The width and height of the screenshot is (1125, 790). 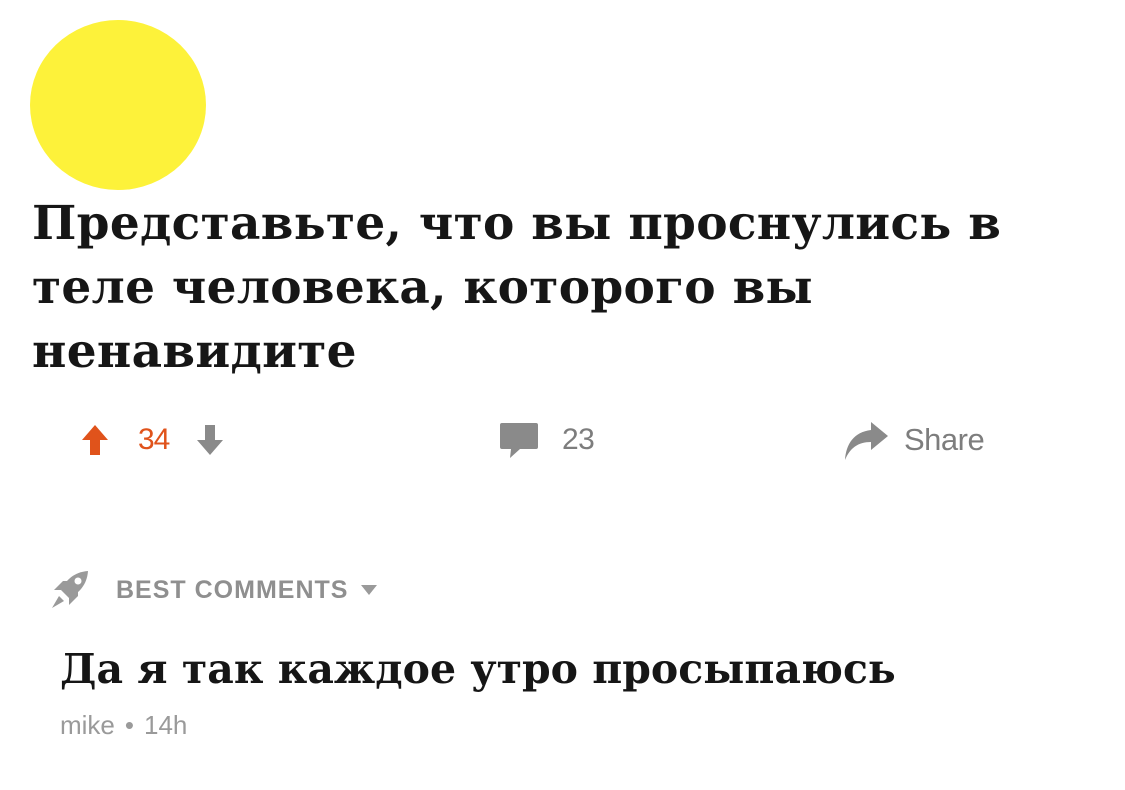 What do you see at coordinates (580, 725) in the screenshot?
I see `comment-meta: mike • 14h` at bounding box center [580, 725].